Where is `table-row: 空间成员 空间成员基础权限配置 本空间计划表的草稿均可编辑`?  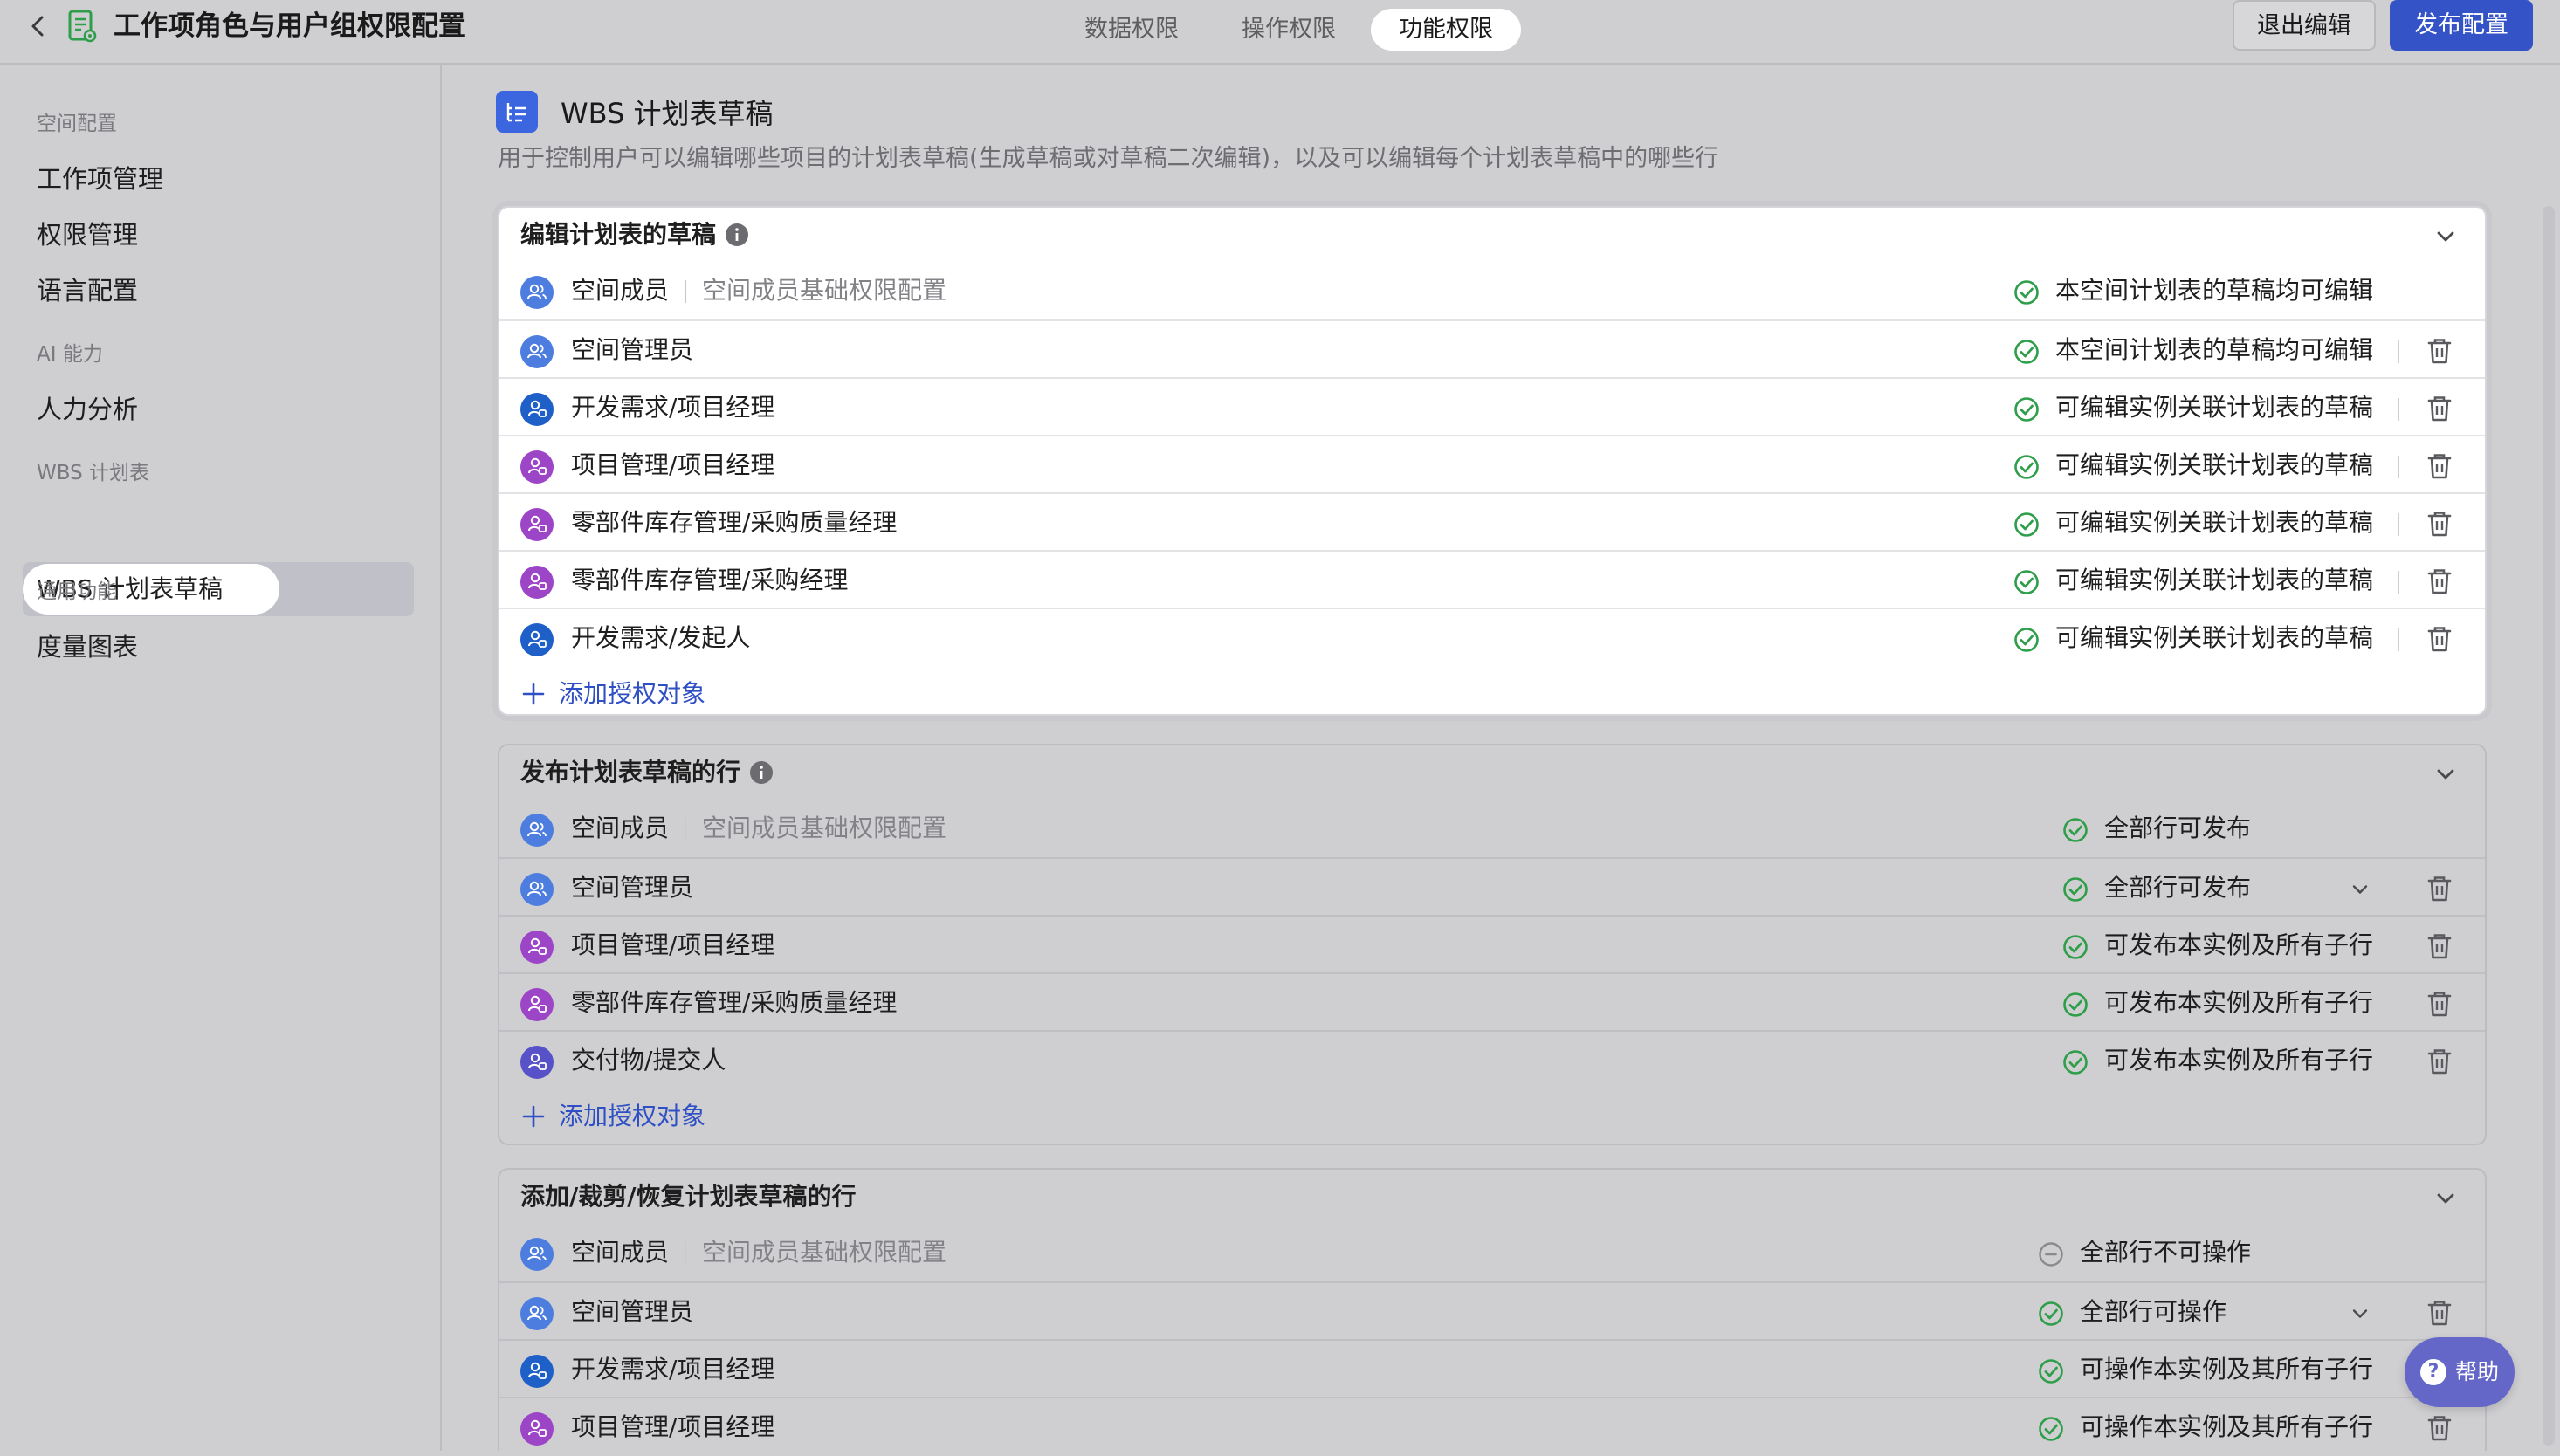
table-row: 空间成员 空间成员基础权限配置 本空间计划表的草稿均可编辑 is located at coordinates (1492, 290).